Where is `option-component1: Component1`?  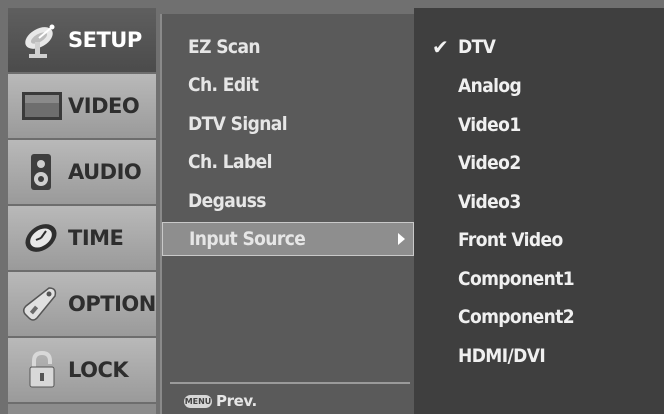
option-component1: Component1 is located at coordinates (539, 279).